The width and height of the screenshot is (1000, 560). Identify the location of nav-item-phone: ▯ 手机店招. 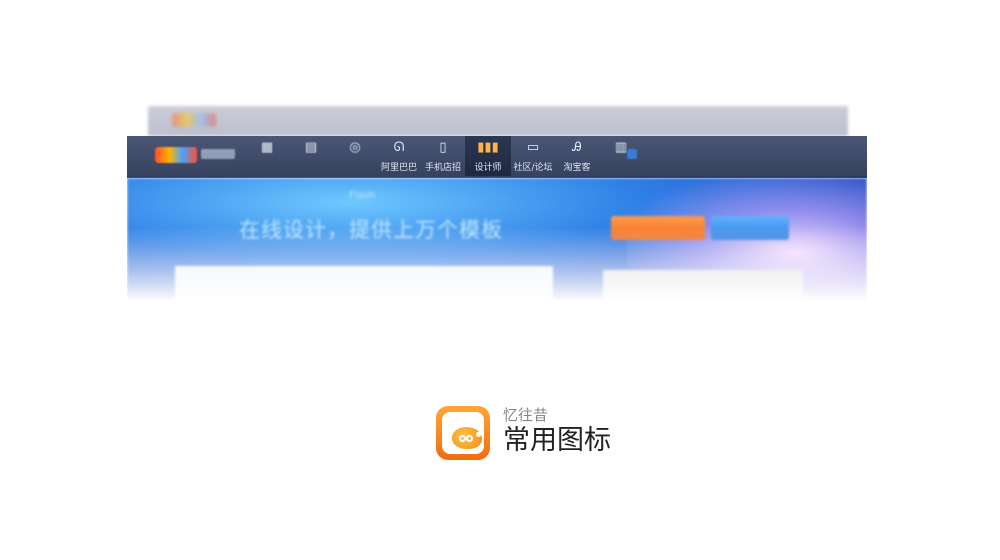
(443, 156).